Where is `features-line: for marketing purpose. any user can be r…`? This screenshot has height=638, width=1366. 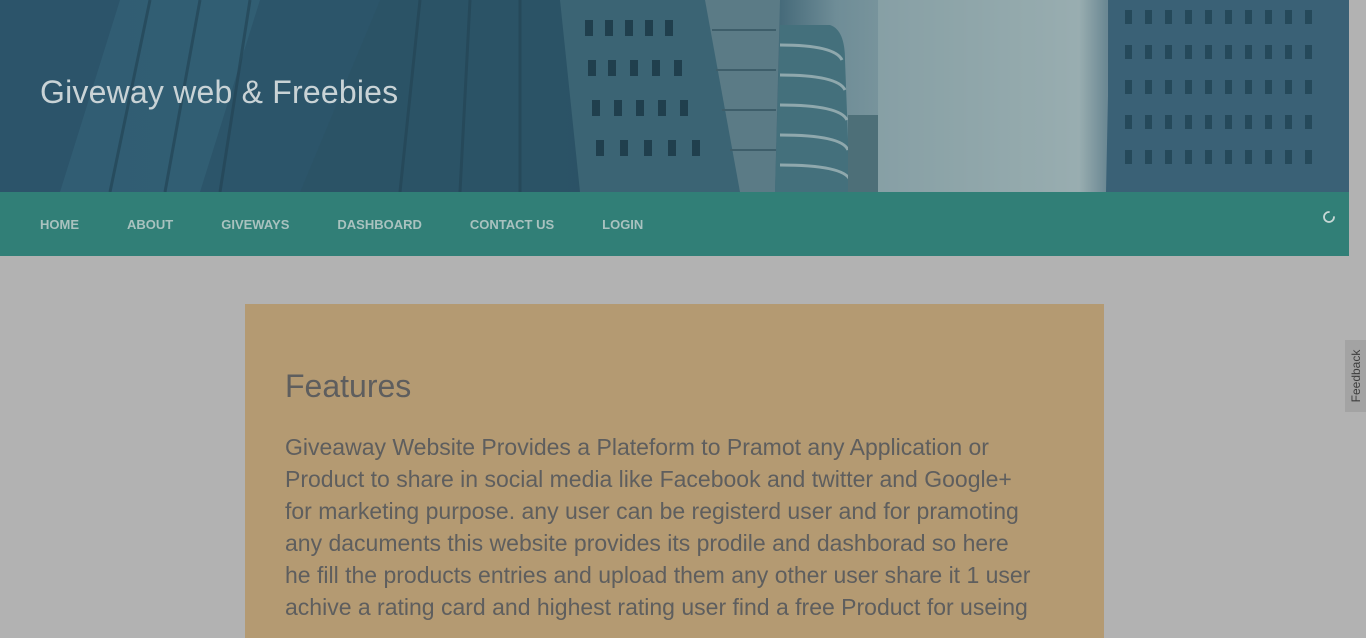
features-line: for marketing purpose. any user can be r… is located at coordinates (652, 511).